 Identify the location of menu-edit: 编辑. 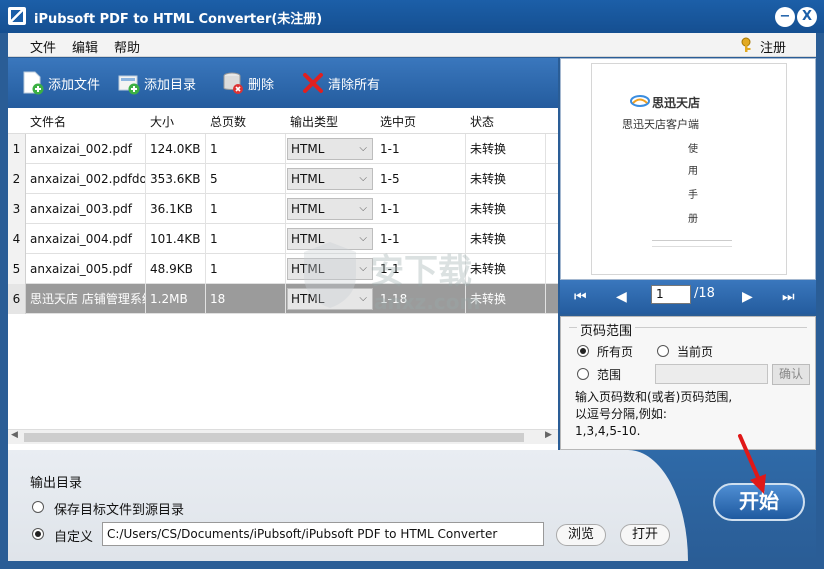
(85, 46).